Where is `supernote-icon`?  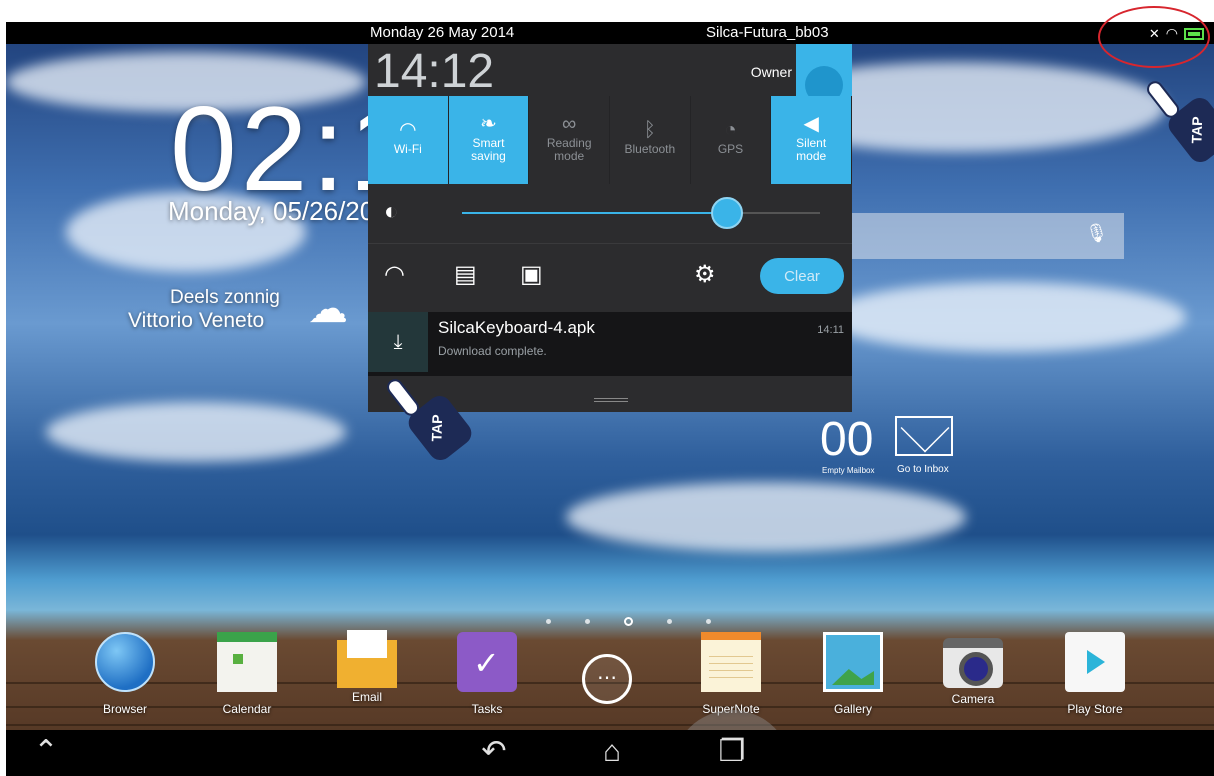 supernote-icon is located at coordinates (731, 662).